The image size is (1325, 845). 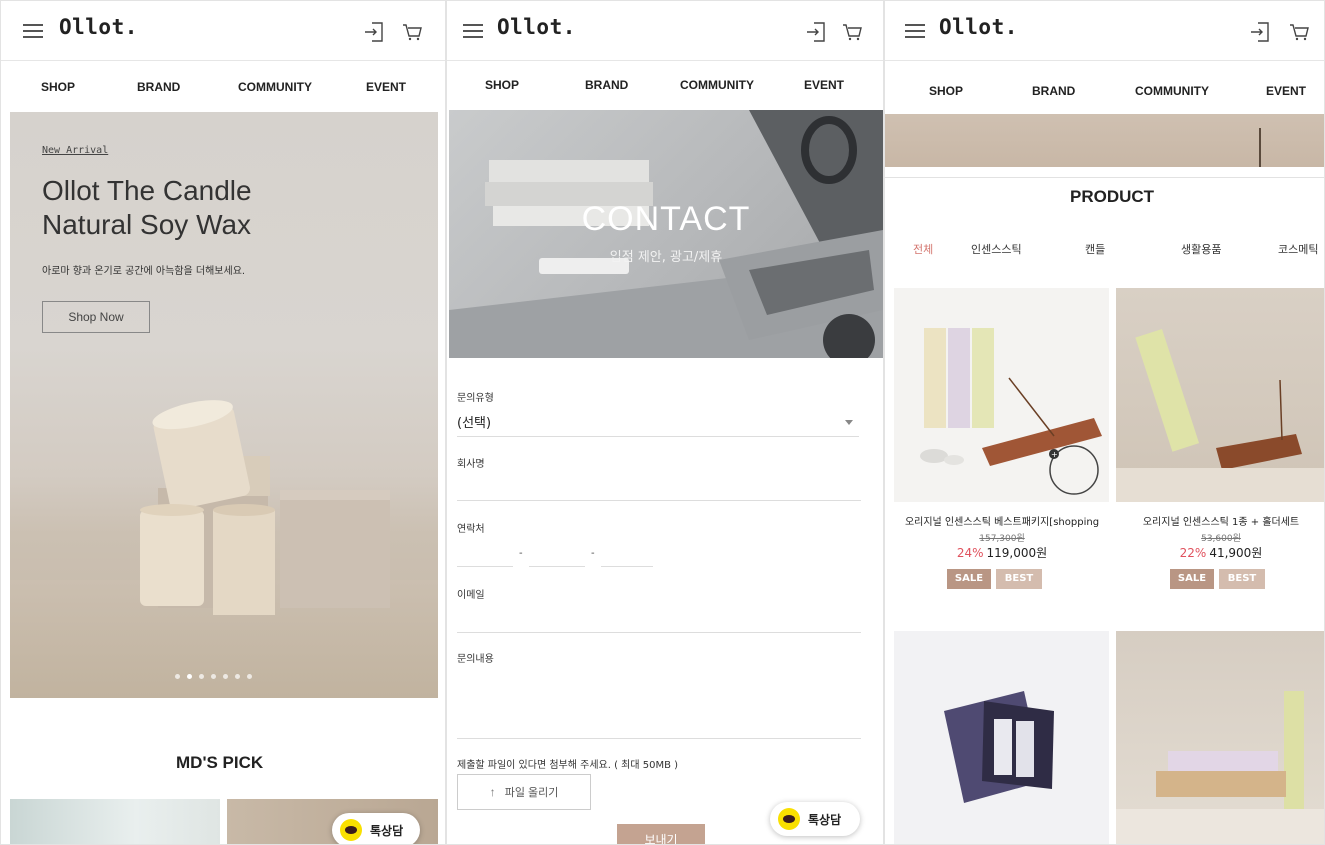 What do you see at coordinates (531, 793) in the screenshot?
I see `file-upload-label: 파일 올리기` at bounding box center [531, 793].